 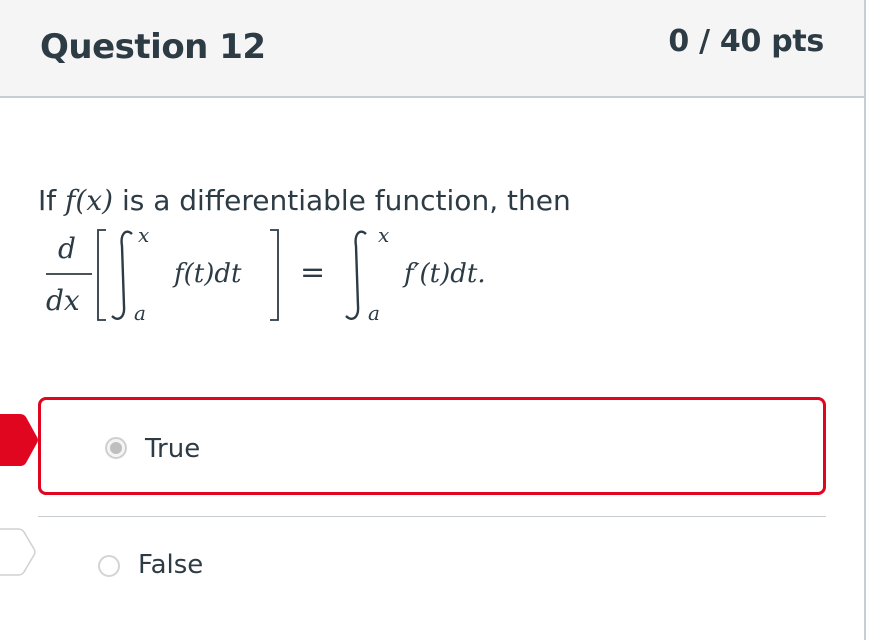 What do you see at coordinates (89, 200) in the screenshot?
I see `question-text-function: f(x)` at bounding box center [89, 200].